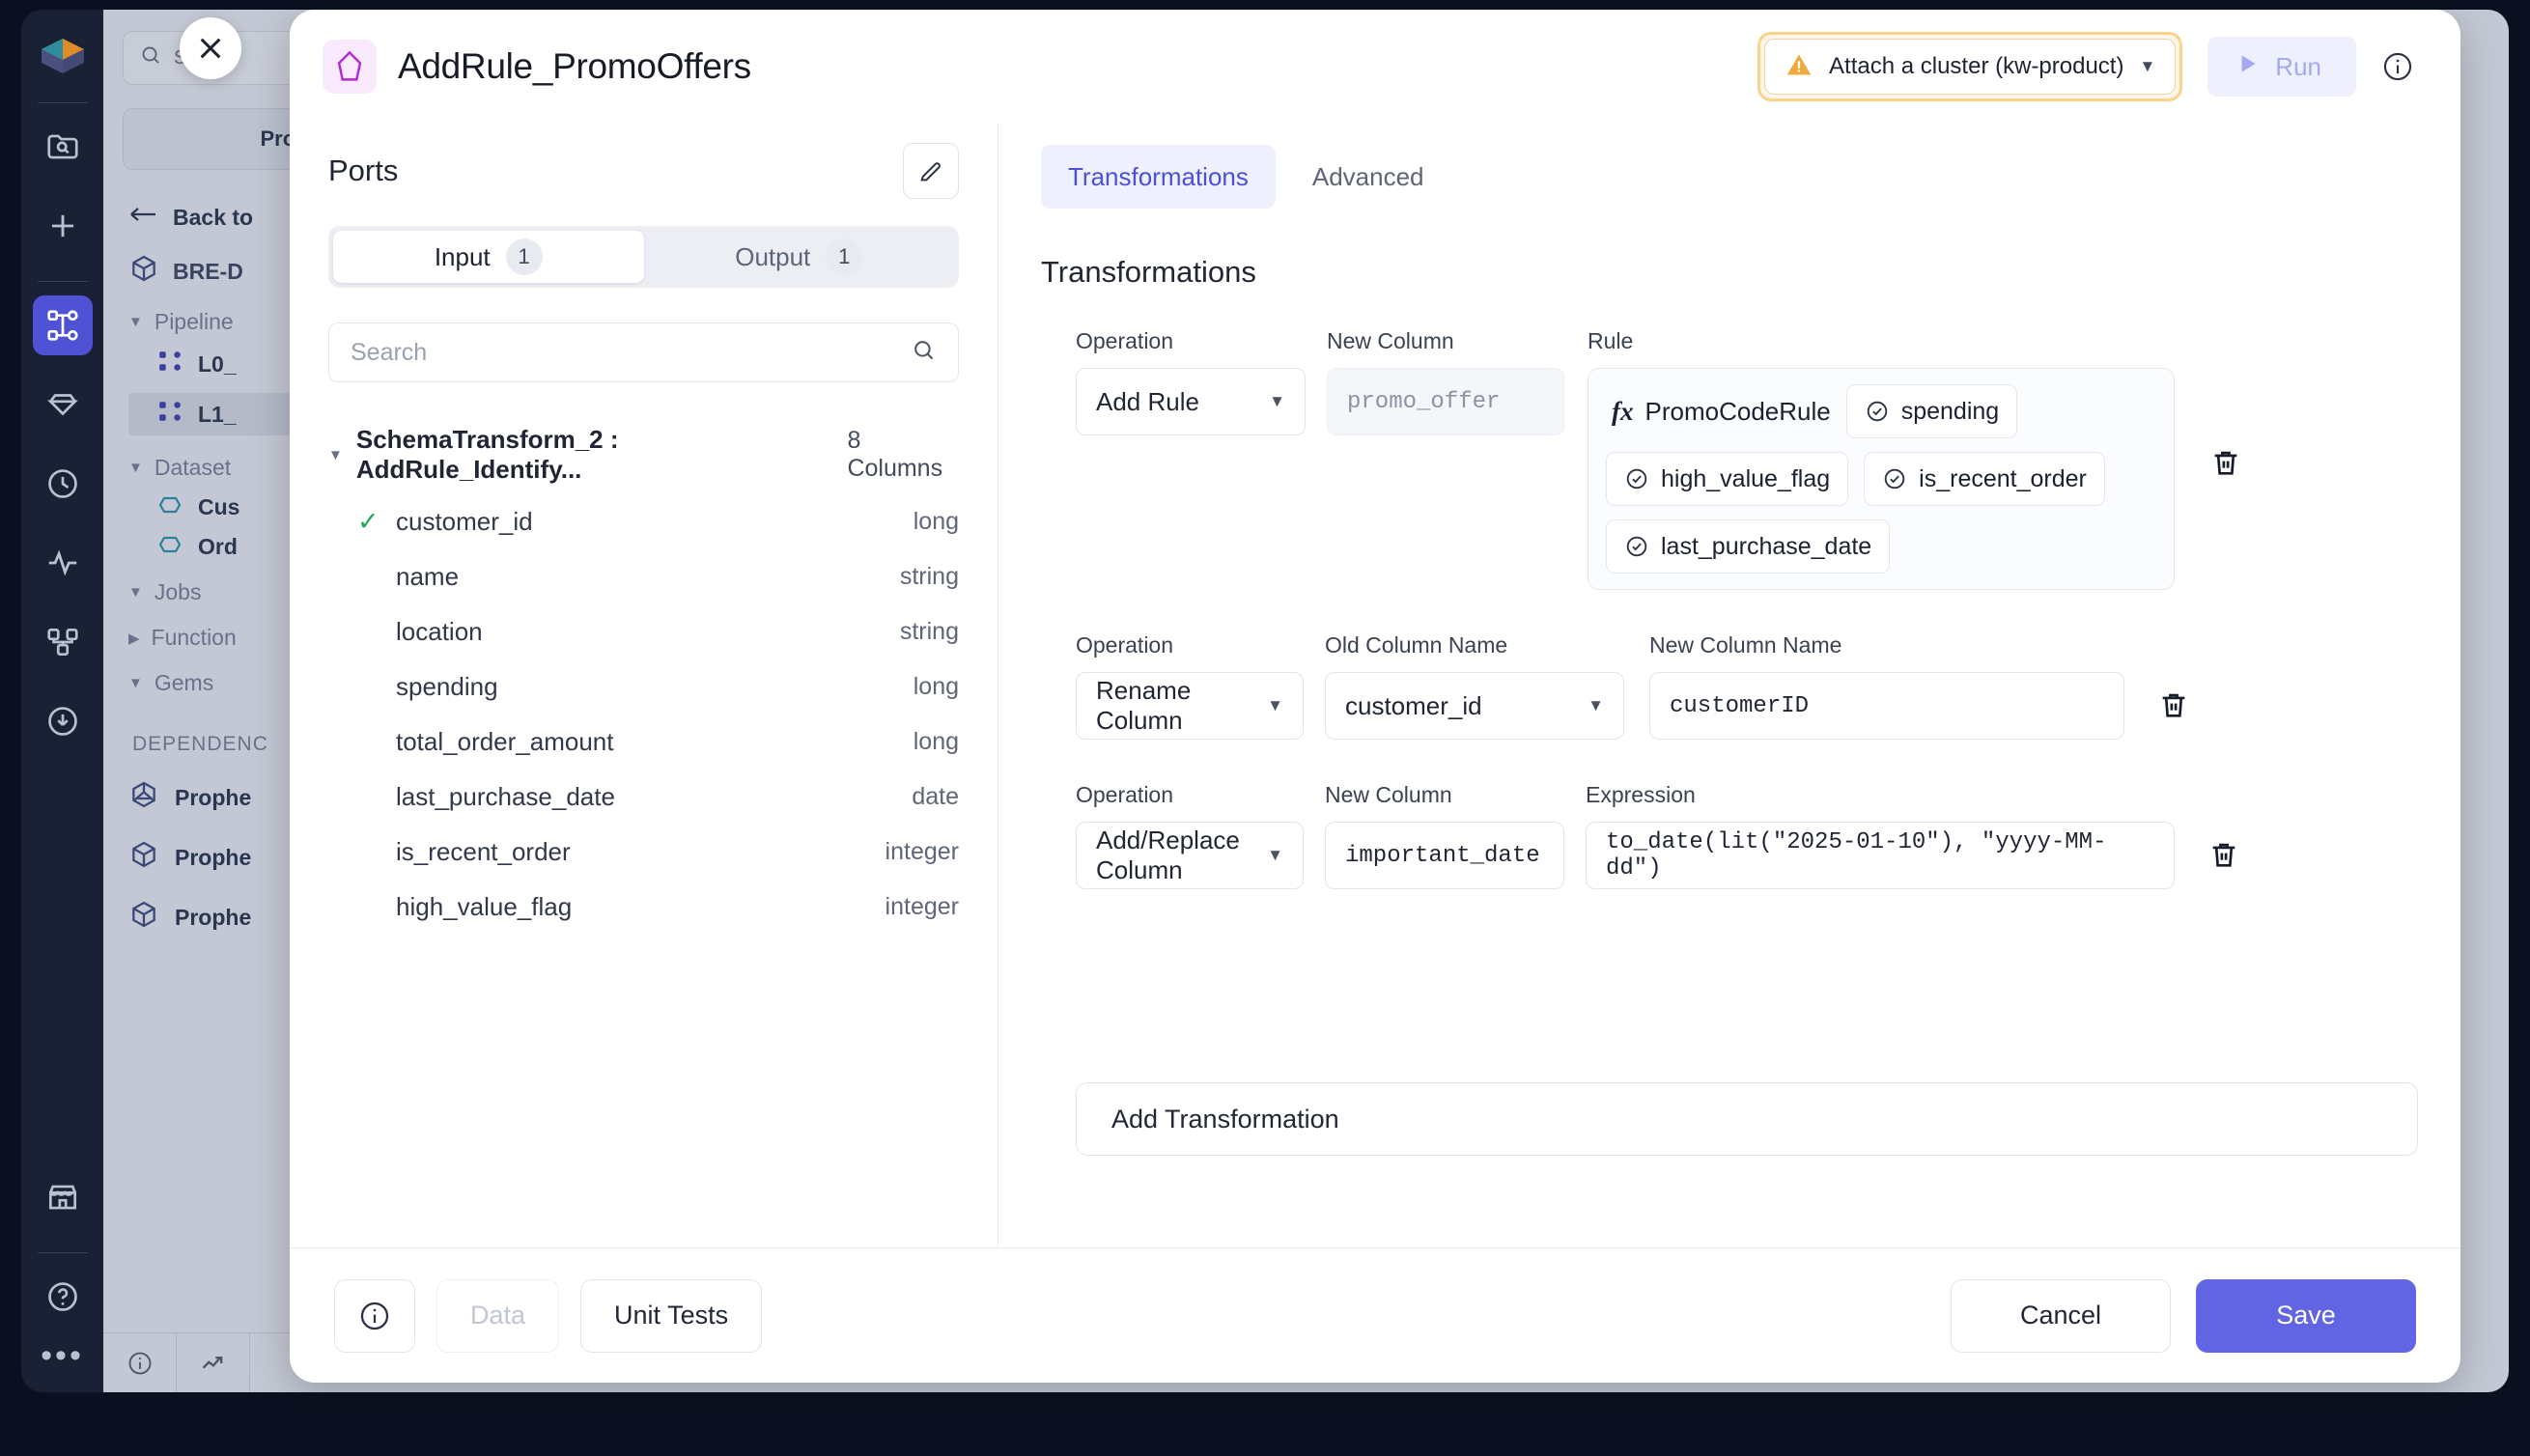  What do you see at coordinates (1984, 479) in the screenshot?
I see `rule-chip: is_recent_order` at bounding box center [1984, 479].